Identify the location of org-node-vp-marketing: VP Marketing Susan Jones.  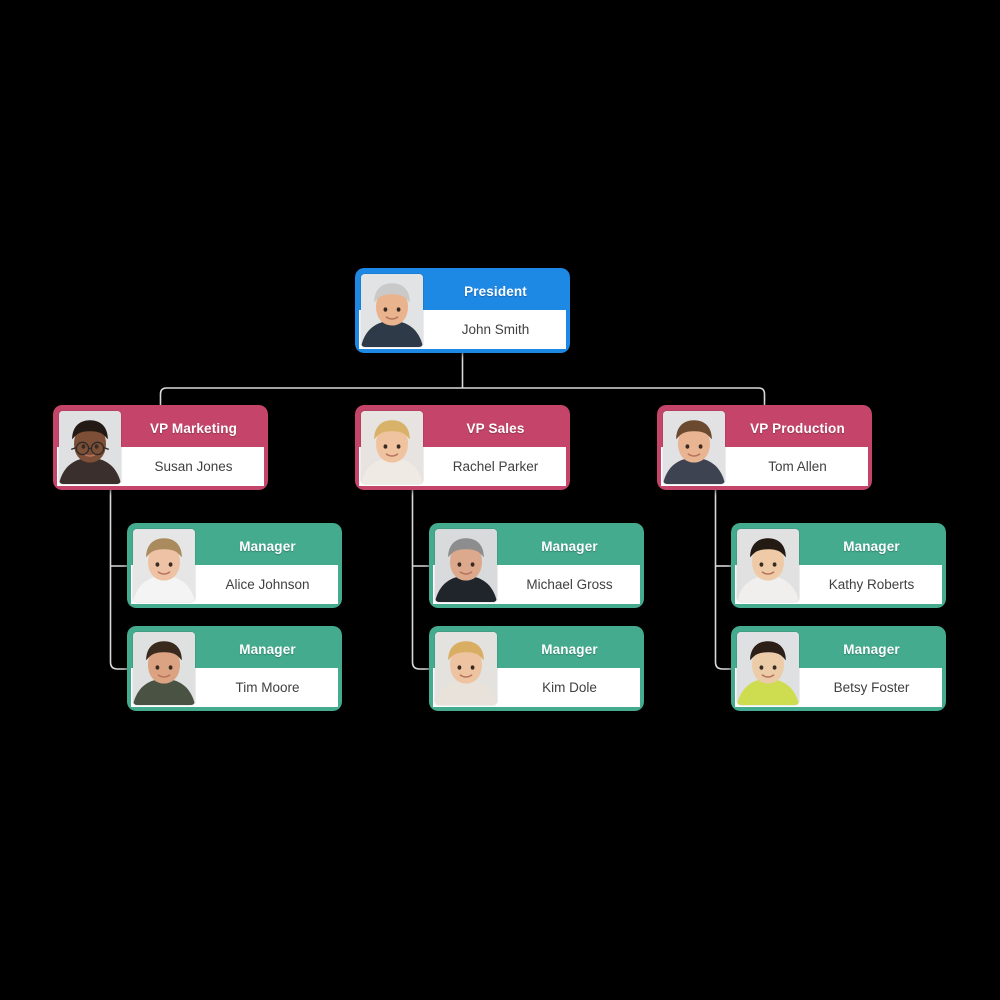
(160, 447).